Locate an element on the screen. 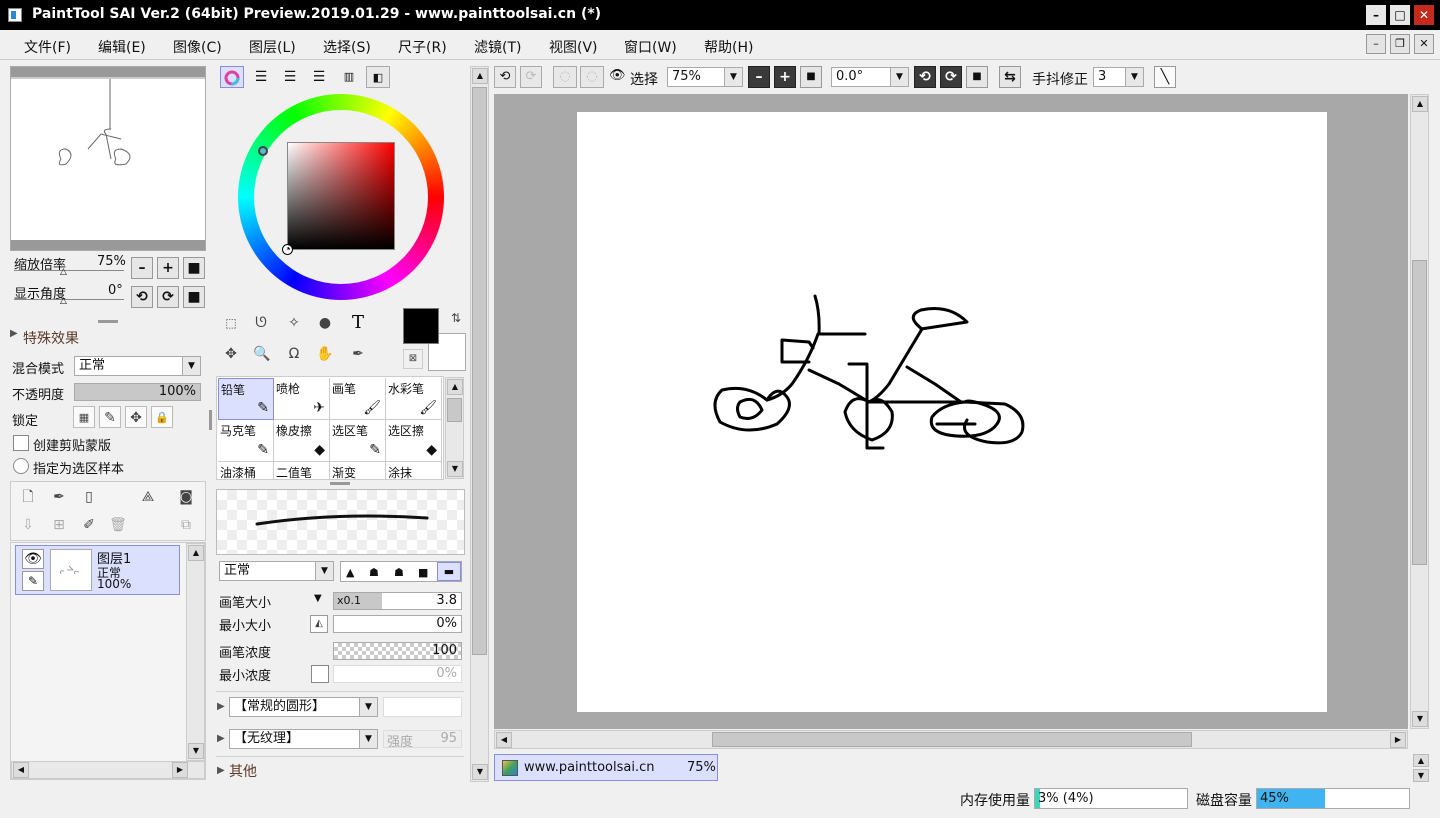 Image resolution: width=1440 pixels, height=818 pixels. pressure-size-icon: ◭ is located at coordinates (319, 624).